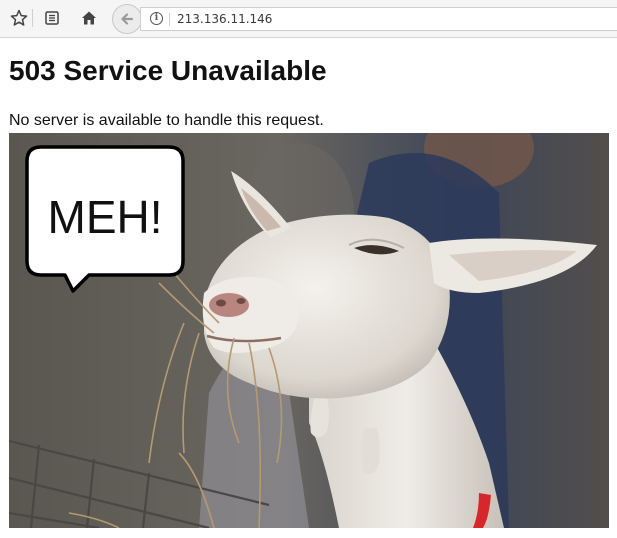  I want to click on back-arrow-icon, so click(127, 19).